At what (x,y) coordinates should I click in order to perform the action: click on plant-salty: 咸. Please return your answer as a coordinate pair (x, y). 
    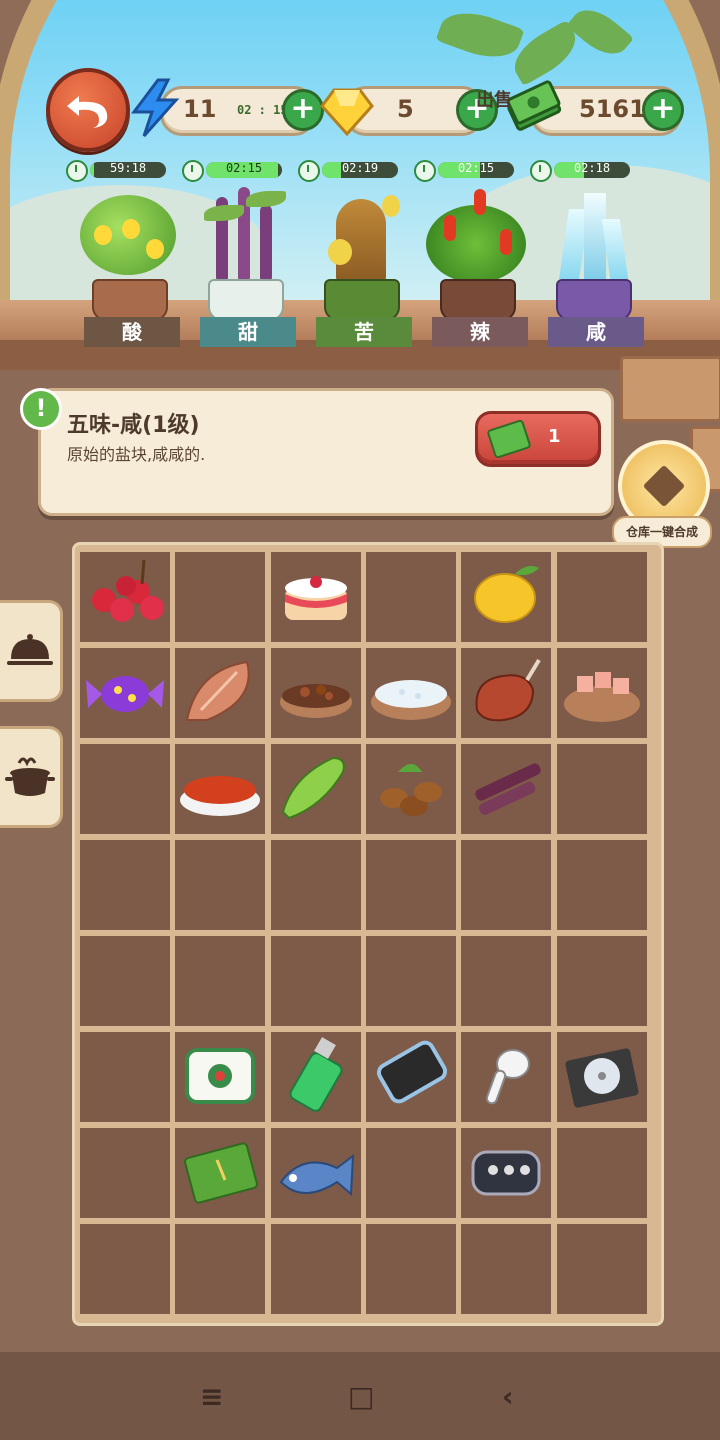
    Looking at the image, I should click on (592, 266).